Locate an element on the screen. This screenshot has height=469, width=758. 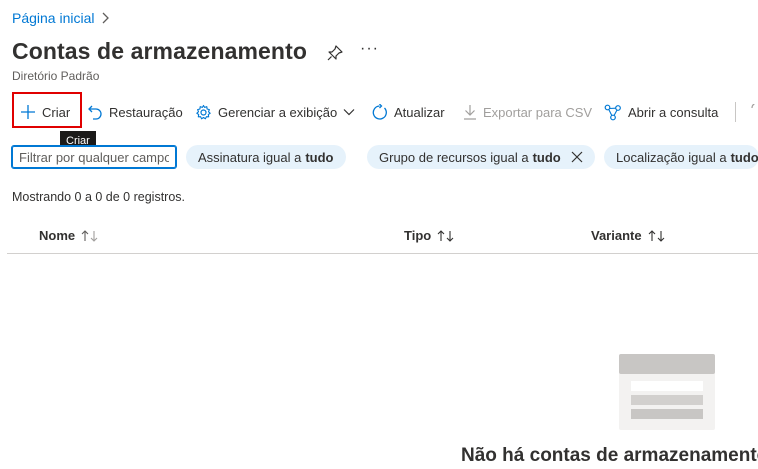
column-header-variant: Variante is located at coordinates (628, 235).